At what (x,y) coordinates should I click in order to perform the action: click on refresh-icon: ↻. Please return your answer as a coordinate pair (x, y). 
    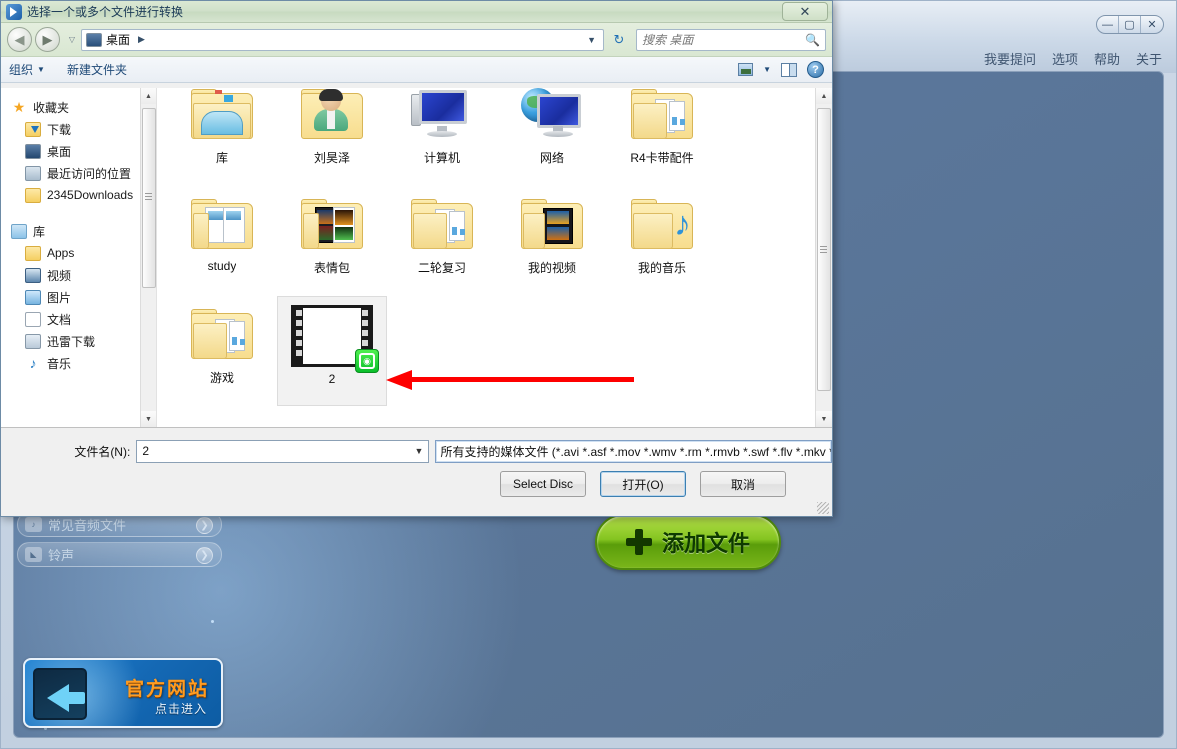
    Looking at the image, I should click on (619, 40).